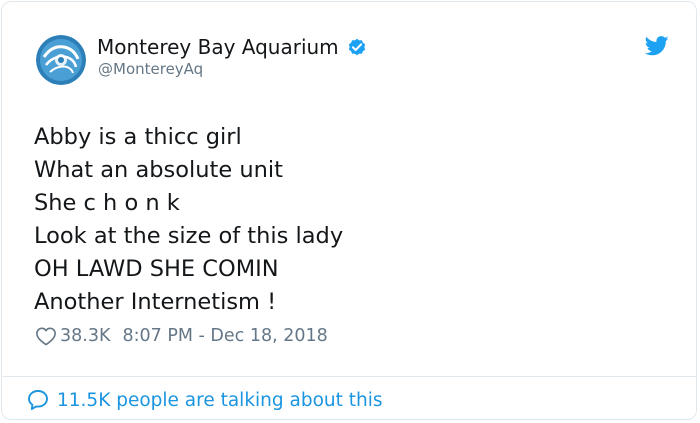  I want to click on tweet-line: Look at the size of this lady, so click(189, 236).